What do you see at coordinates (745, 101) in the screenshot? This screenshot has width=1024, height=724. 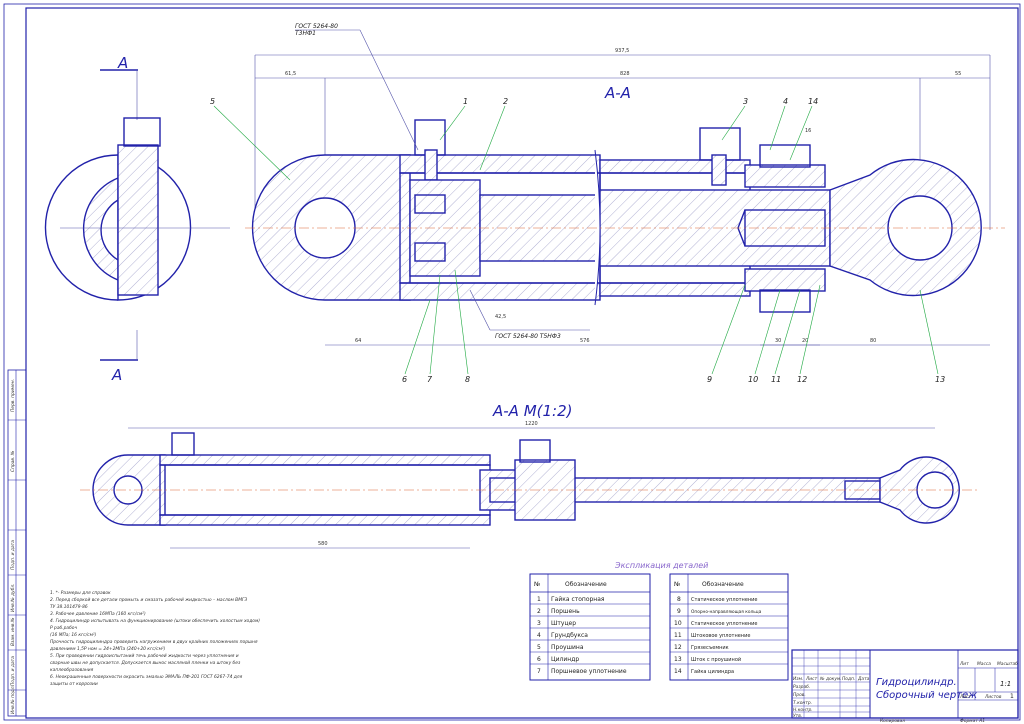 I see `callout-3: 3` at bounding box center [745, 101].